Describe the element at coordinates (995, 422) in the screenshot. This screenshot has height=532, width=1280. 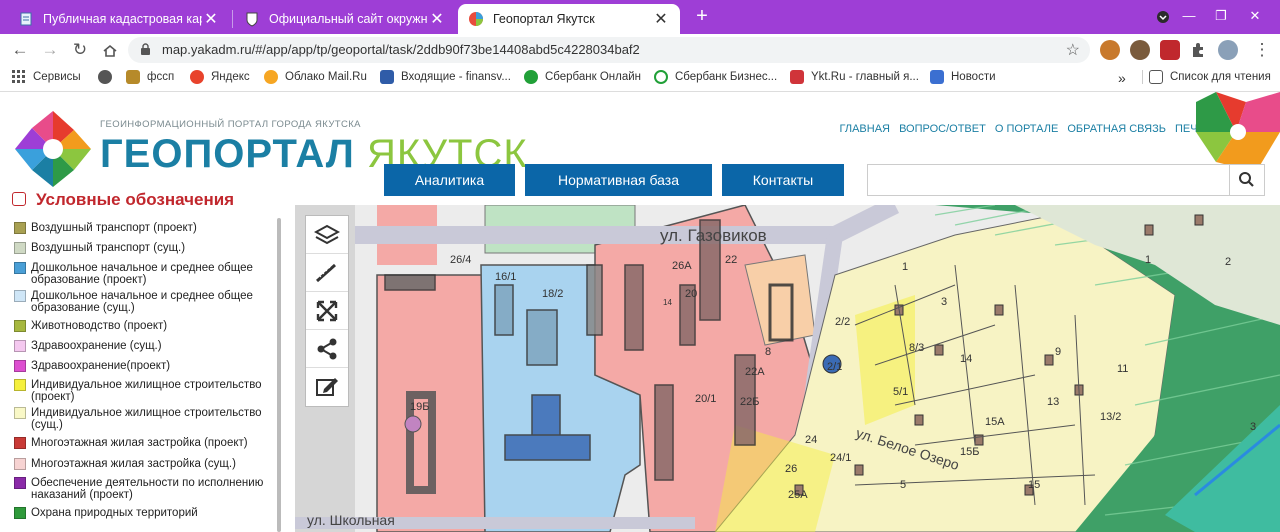
I see `parcel-label: 15А` at that location.